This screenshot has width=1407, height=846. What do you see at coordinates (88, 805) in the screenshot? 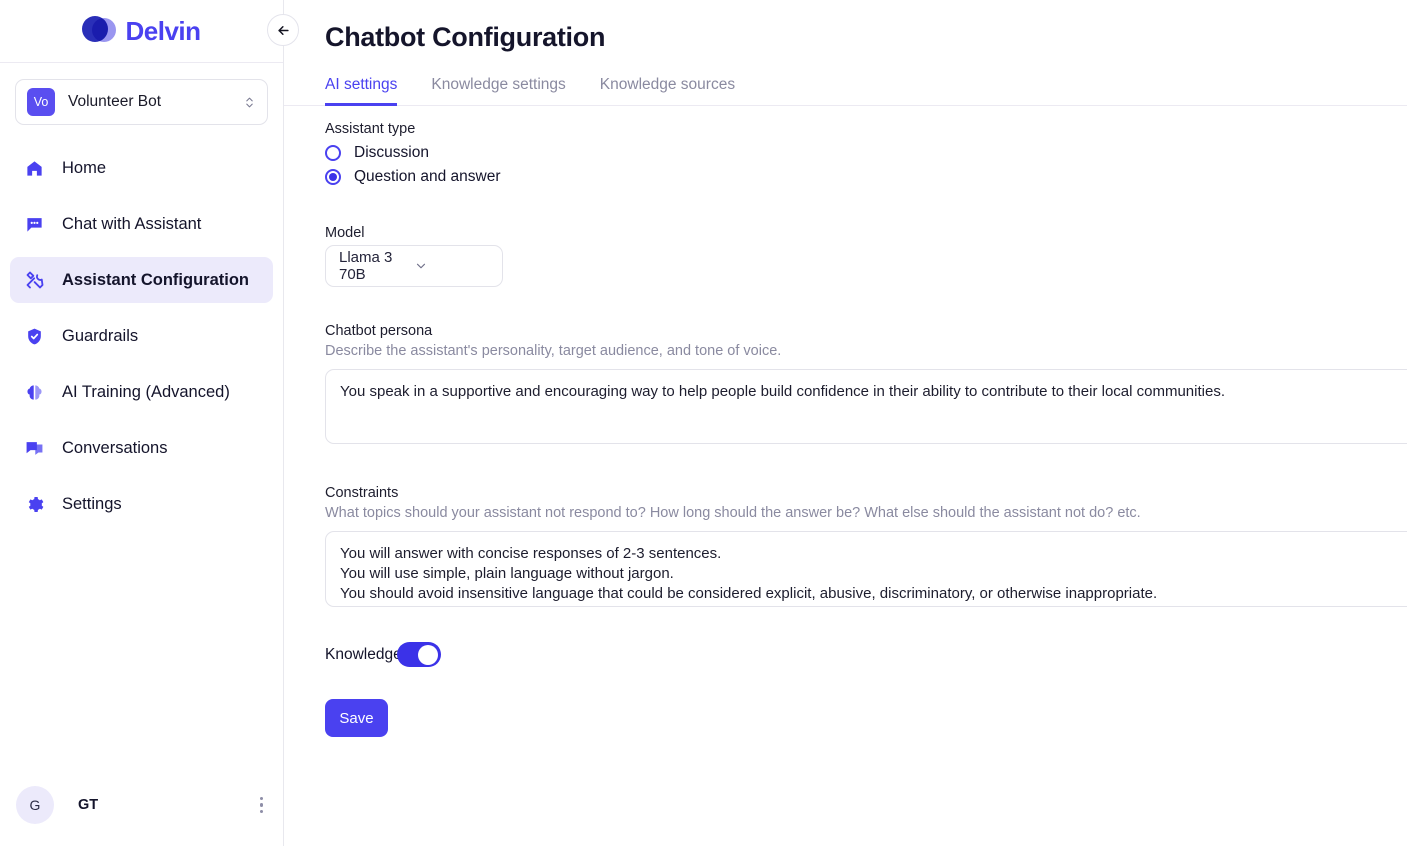
I see `user-label: GT` at bounding box center [88, 805].